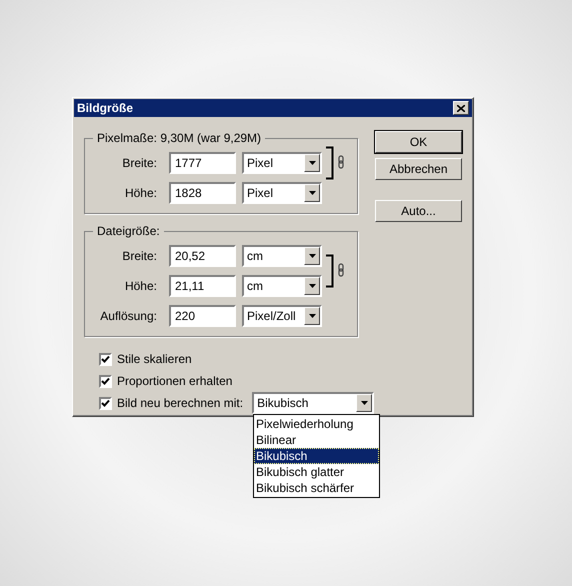  What do you see at coordinates (202, 316) in the screenshot?
I see `input-field: 220` at bounding box center [202, 316].